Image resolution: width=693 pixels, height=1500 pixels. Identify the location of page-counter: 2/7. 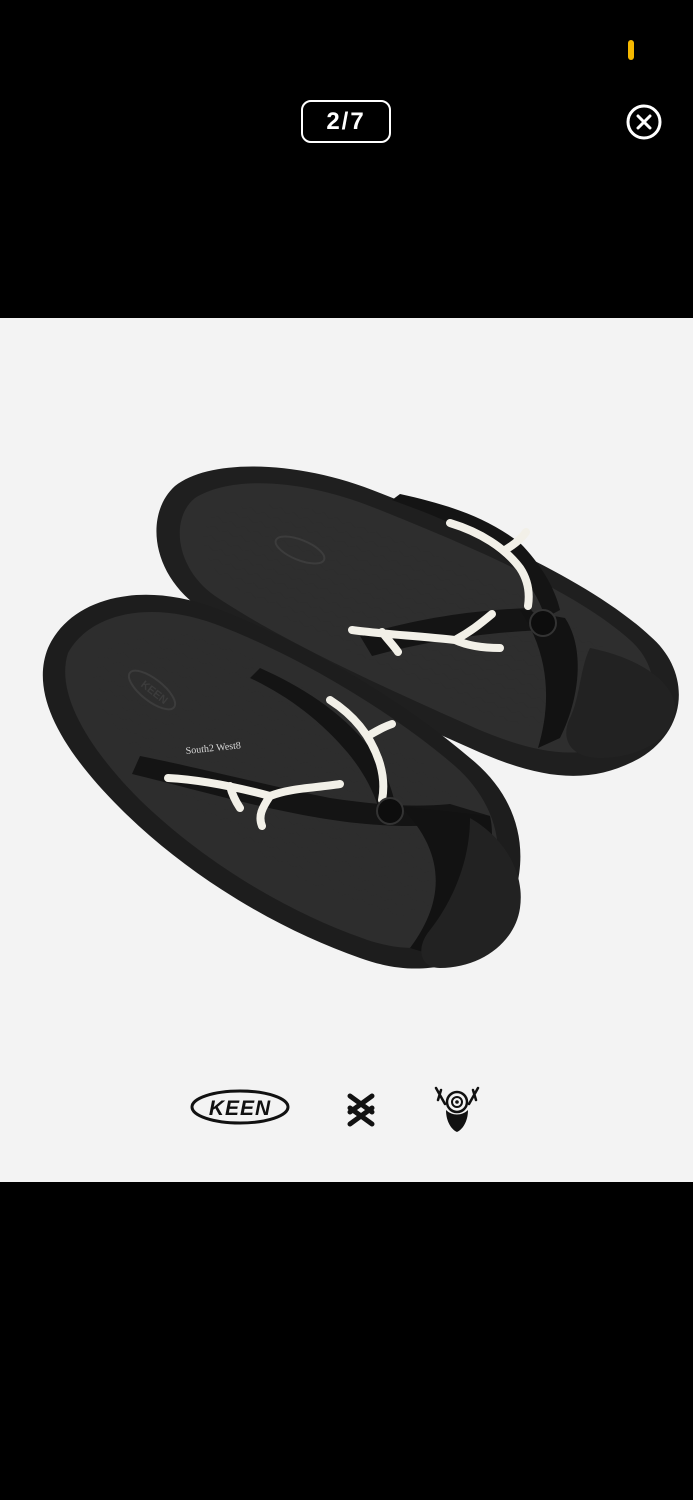
(346, 121).